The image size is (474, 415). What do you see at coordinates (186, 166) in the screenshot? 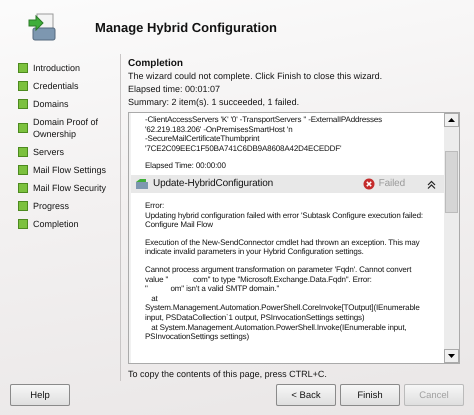
I see `log-text: Elapsed Time: 00:00:00` at bounding box center [186, 166].